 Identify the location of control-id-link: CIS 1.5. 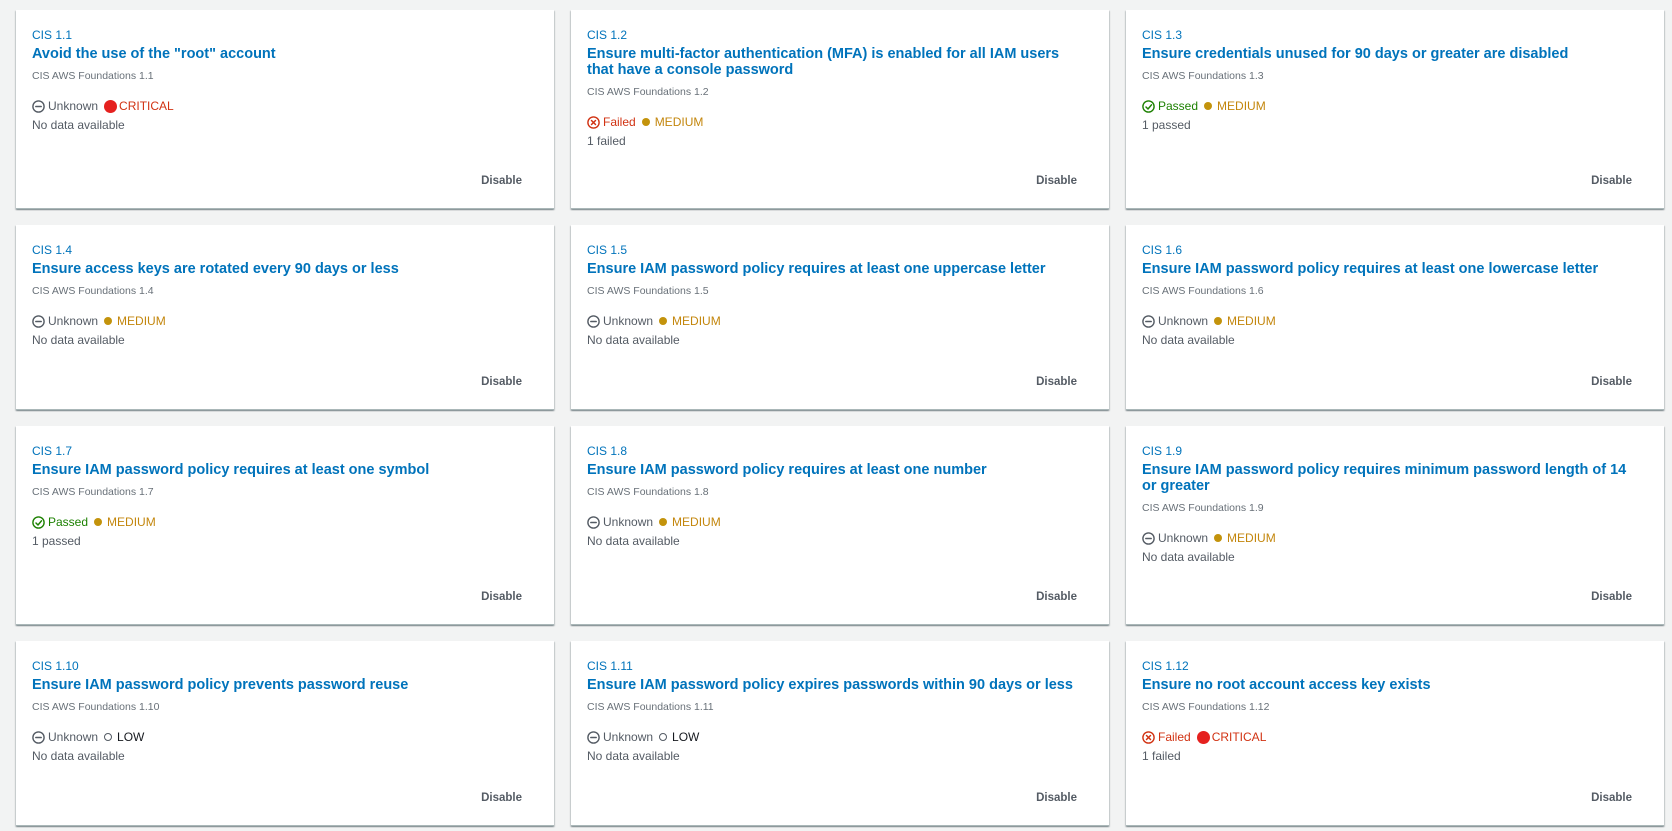
(840, 250).